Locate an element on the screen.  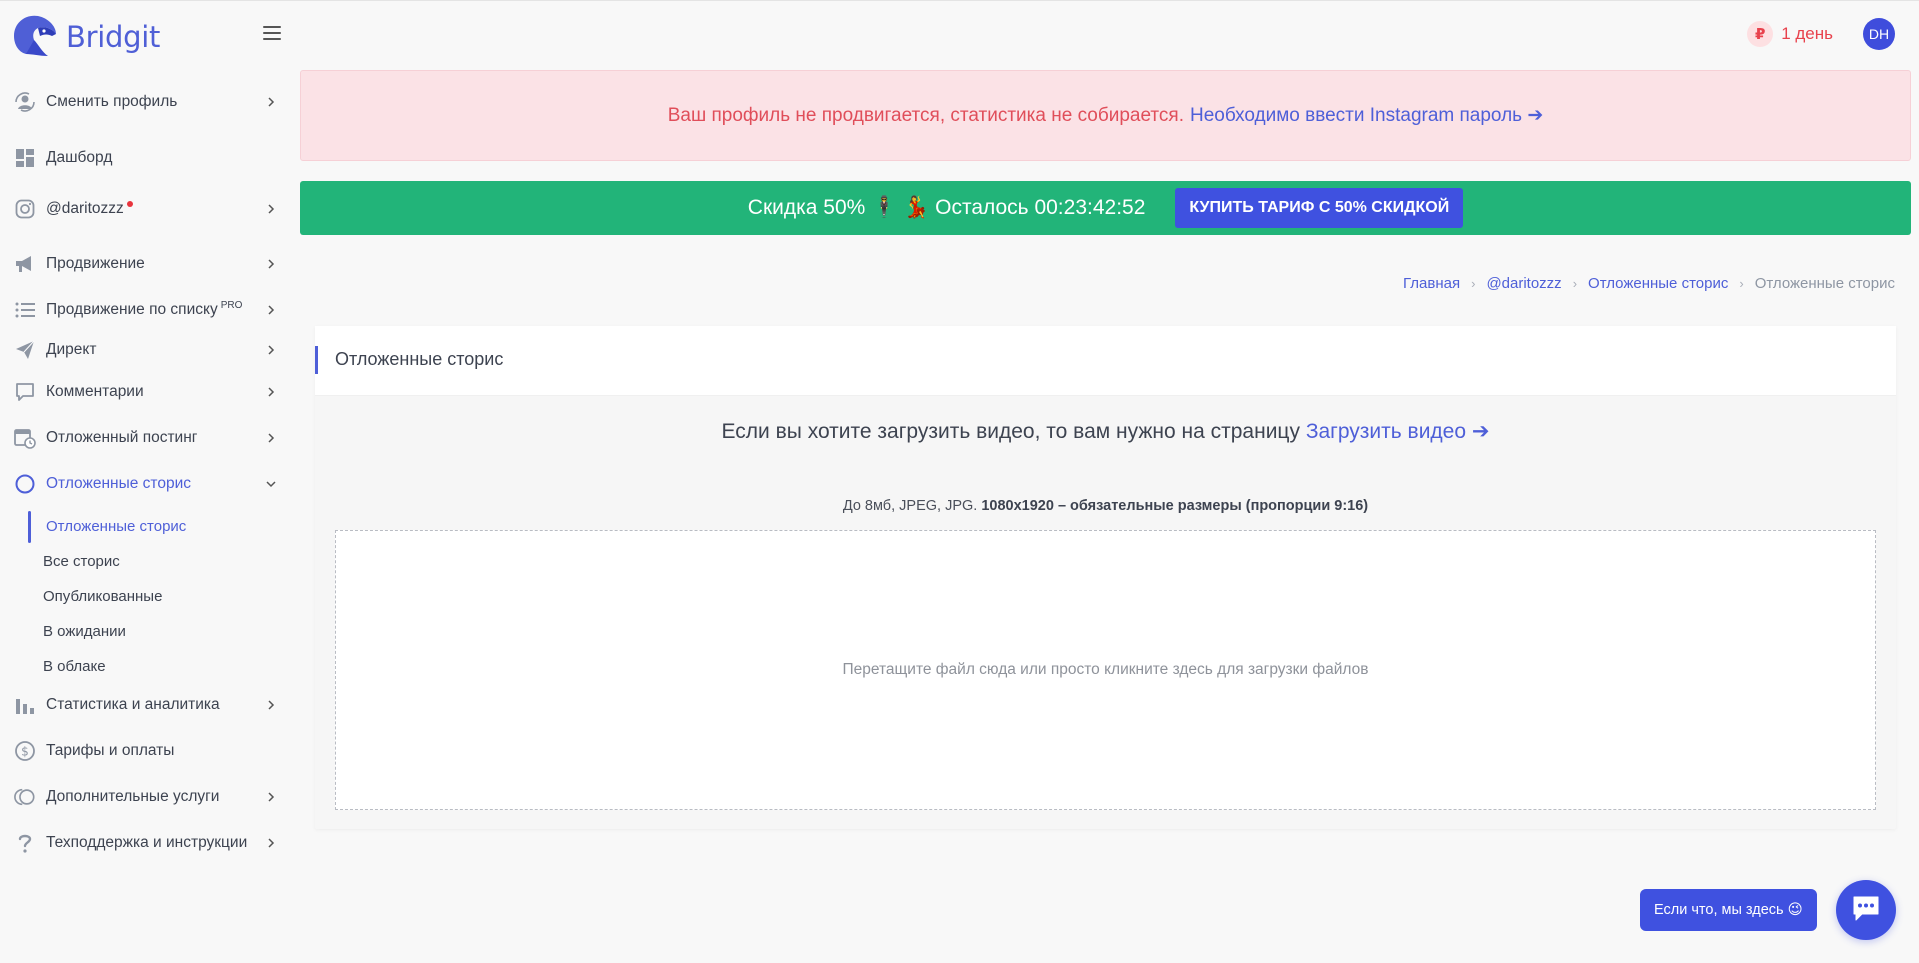
ruble-icon: ₽ is located at coordinates (1760, 34).